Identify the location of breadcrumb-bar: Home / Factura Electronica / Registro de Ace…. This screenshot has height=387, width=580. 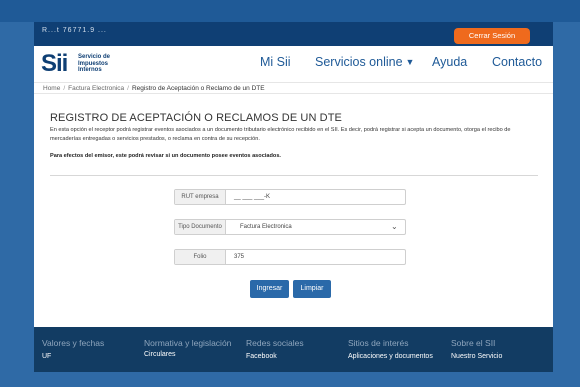
(293, 88).